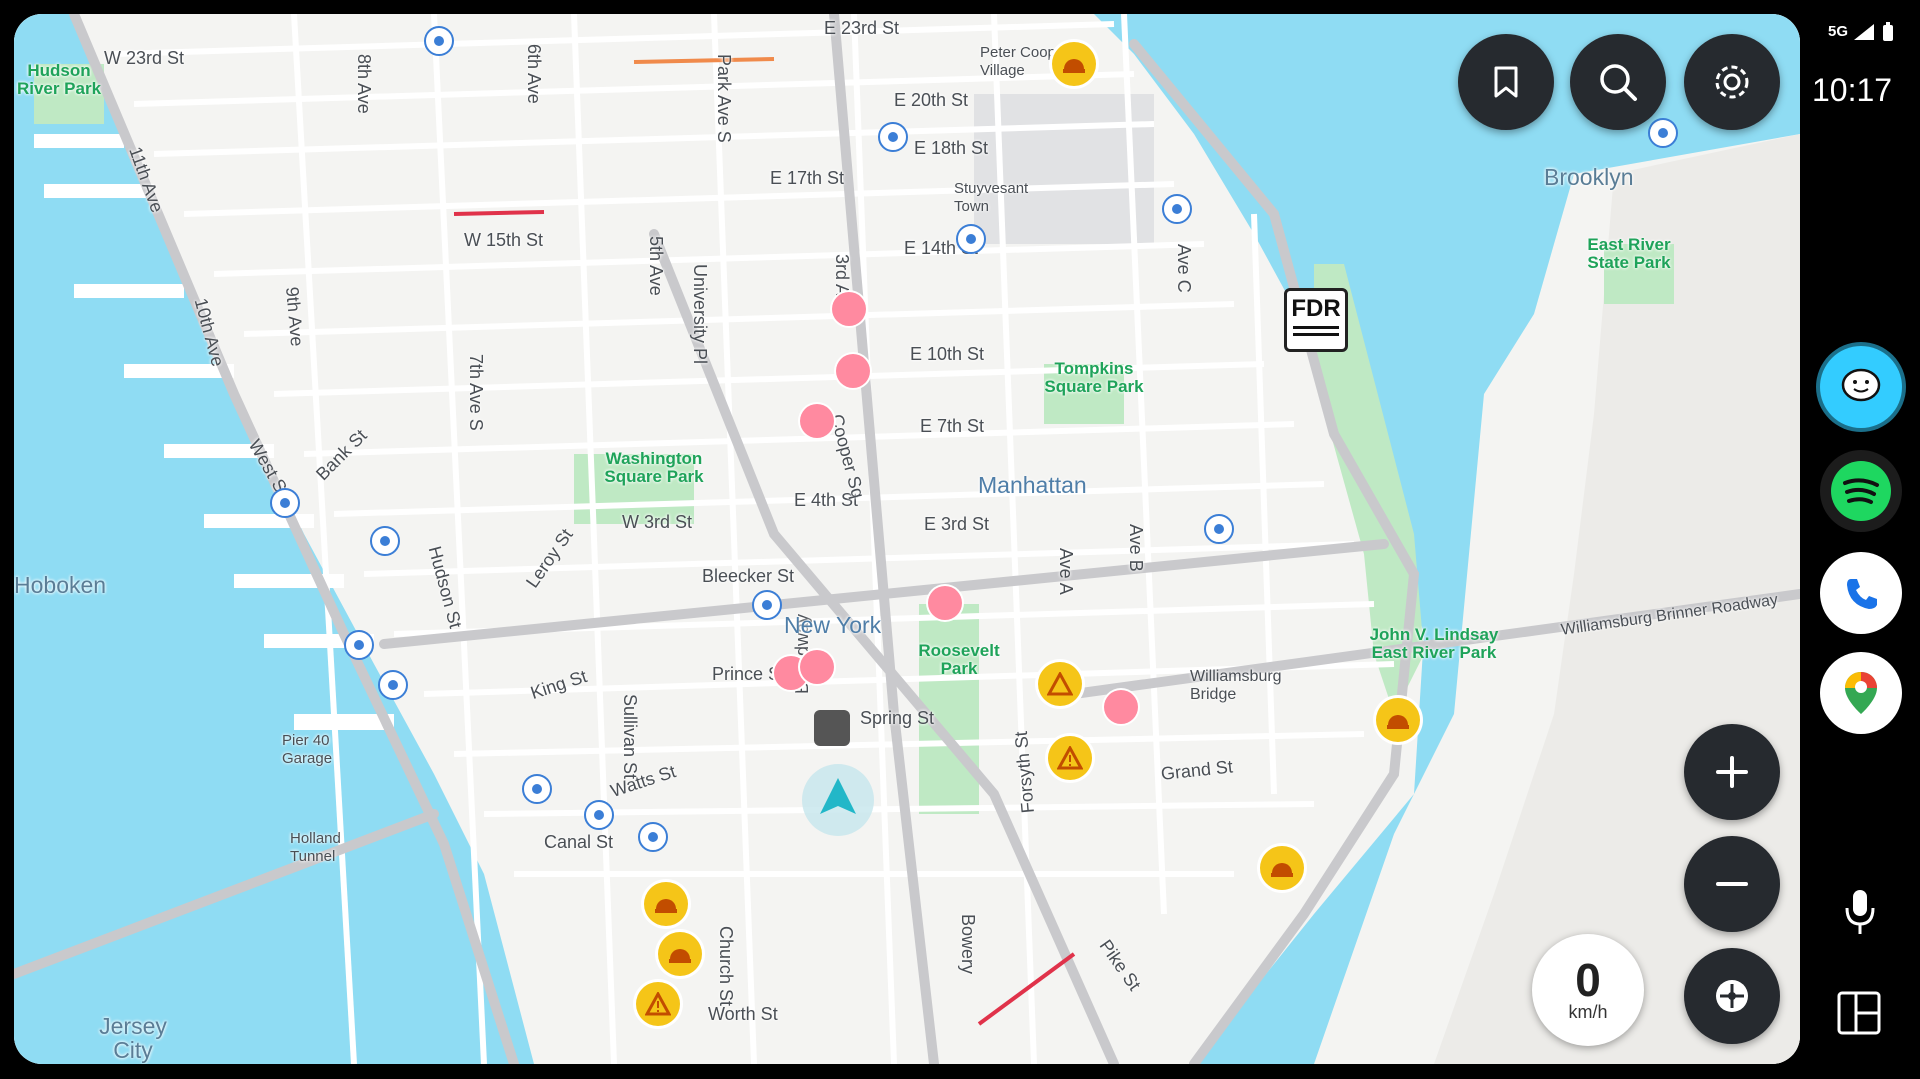  What do you see at coordinates (656, 266) in the screenshot?
I see `street-label: 5th Ave` at bounding box center [656, 266].